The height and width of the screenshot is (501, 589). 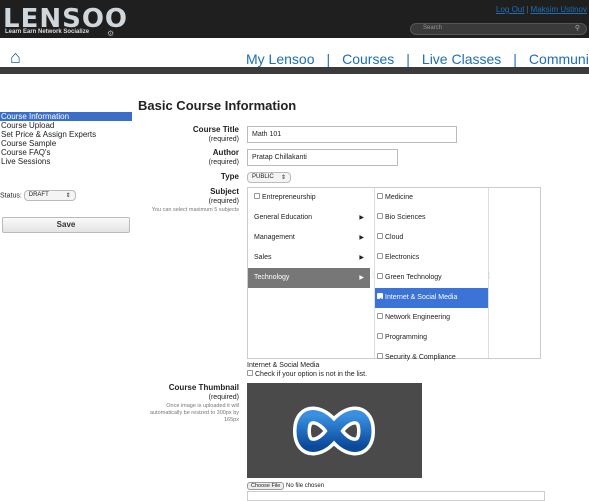 What do you see at coordinates (413, 277) in the screenshot?
I see `subject-label: Green Technology` at bounding box center [413, 277].